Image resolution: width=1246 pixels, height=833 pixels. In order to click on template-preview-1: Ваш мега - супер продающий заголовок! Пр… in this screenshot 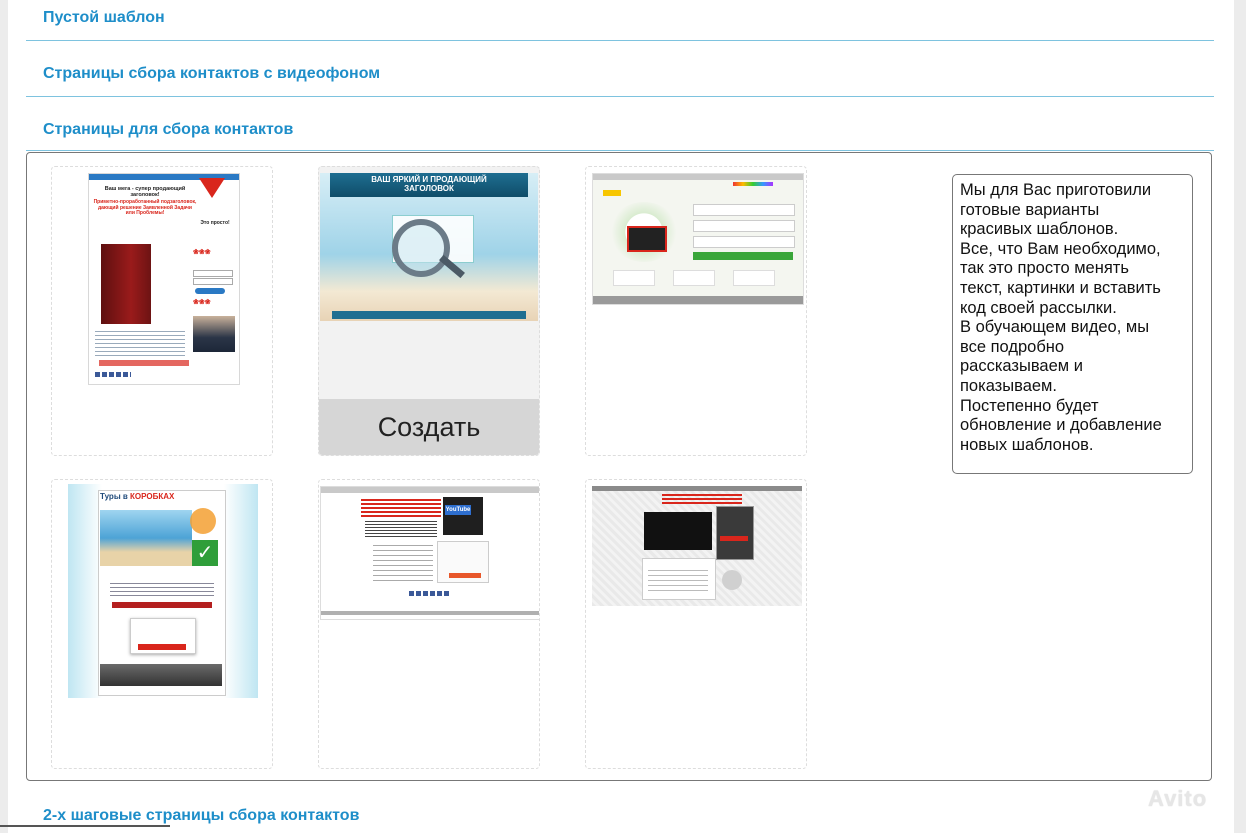, I will do `click(164, 279)`.